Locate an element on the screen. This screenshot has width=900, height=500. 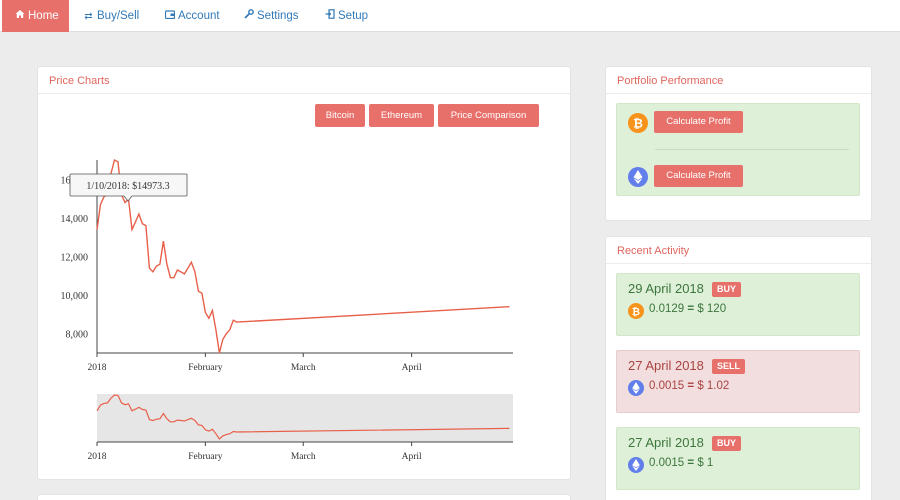
activity-amount-line: 0.0015 = $ 1 is located at coordinates (681, 463).